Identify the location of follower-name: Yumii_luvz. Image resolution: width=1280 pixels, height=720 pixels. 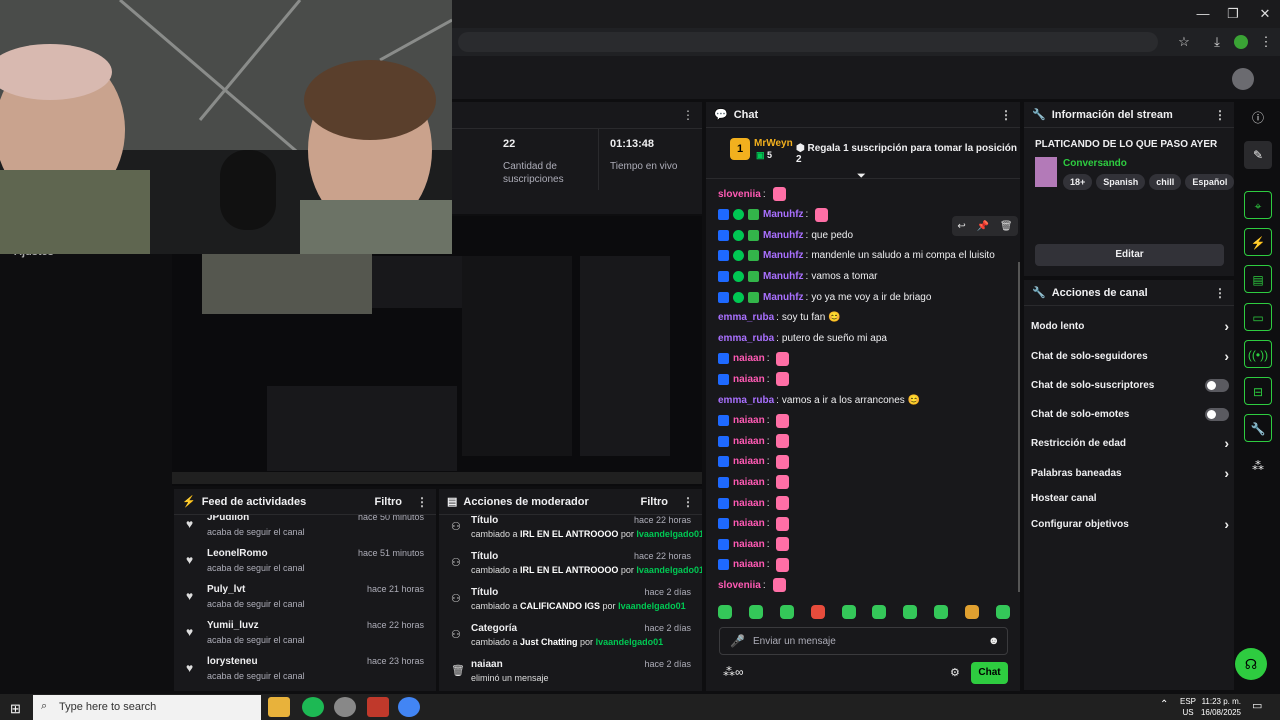
(233, 625).